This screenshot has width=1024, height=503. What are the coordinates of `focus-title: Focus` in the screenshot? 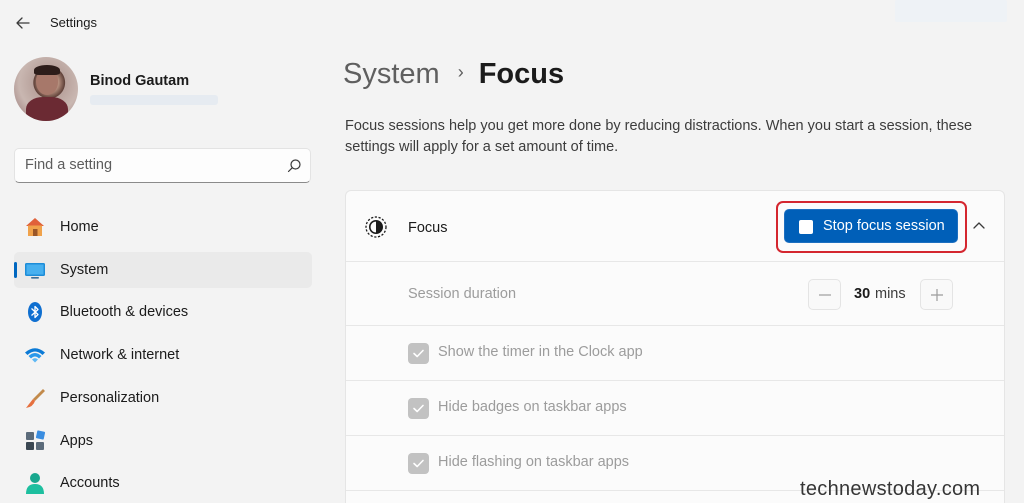 It's located at (428, 228).